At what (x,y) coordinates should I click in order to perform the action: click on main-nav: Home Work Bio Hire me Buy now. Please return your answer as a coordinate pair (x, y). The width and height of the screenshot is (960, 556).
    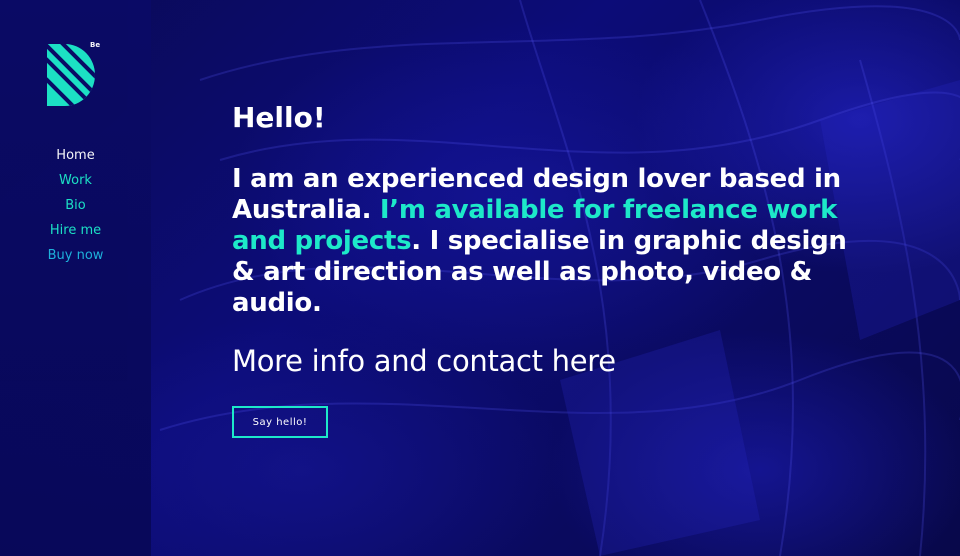
    Looking at the image, I should click on (75, 205).